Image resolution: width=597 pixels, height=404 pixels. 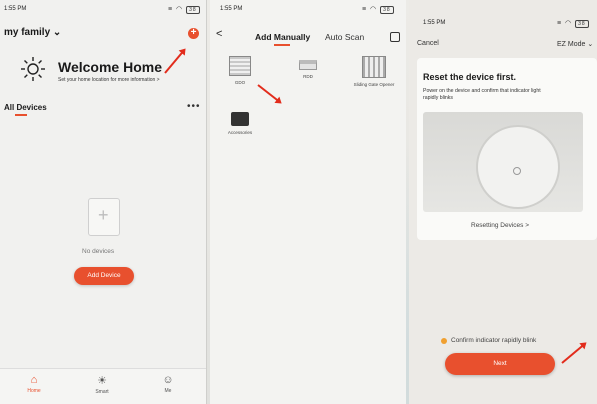 I want to click on all-devices-underline, so click(x=21, y=115).